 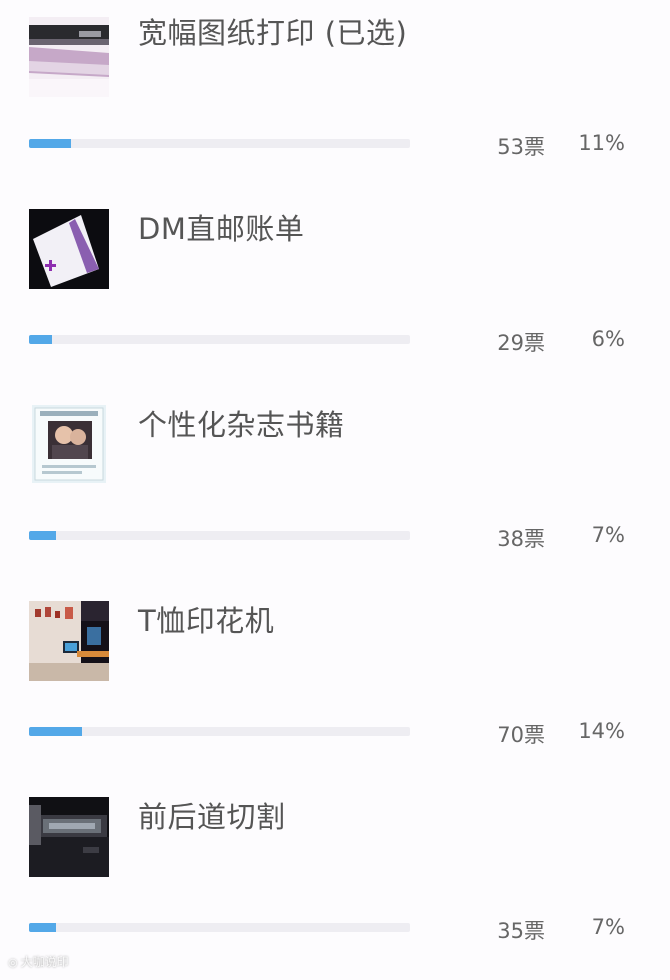 I want to click on watermark: ◎ 大咖说印, so click(x=38, y=961).